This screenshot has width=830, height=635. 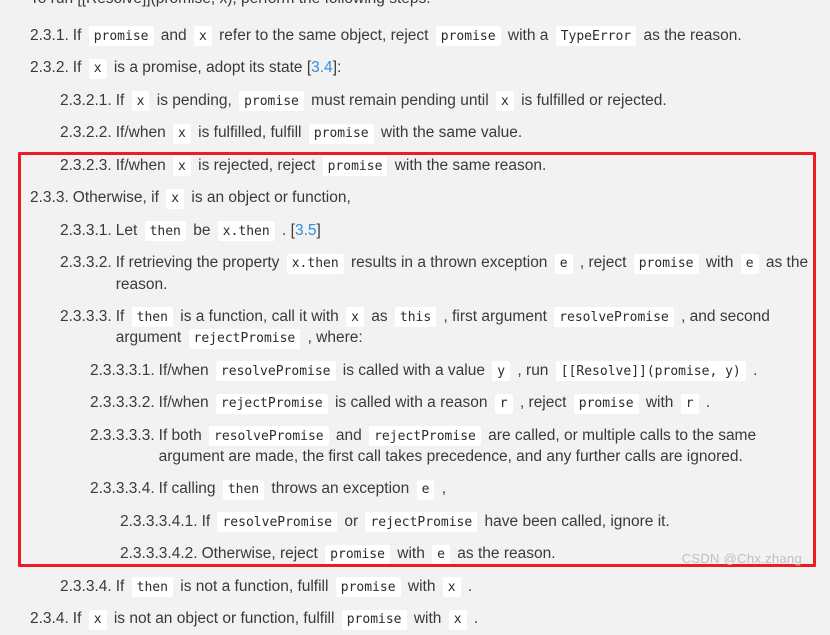 I want to click on spec-text: , run, so click(x=533, y=370).